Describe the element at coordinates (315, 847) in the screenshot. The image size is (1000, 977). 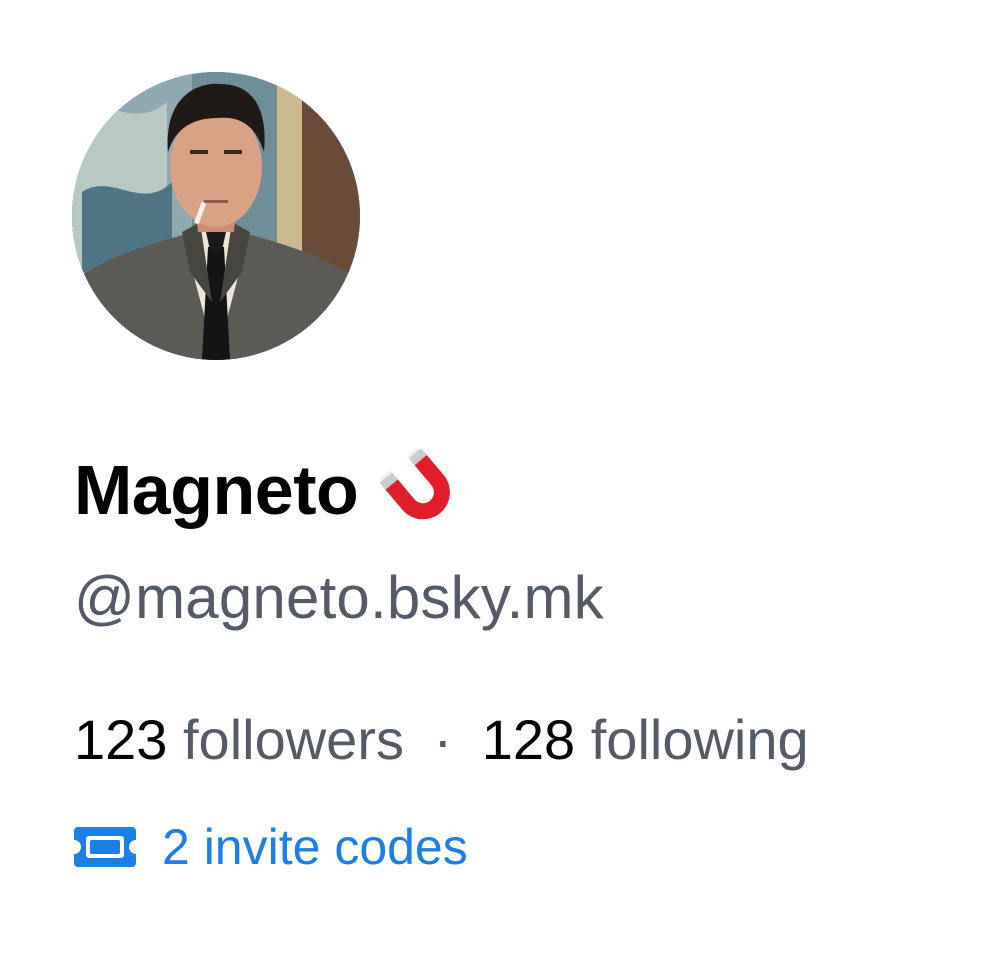
I see `invite-codes-label: 2 invite codes` at that location.